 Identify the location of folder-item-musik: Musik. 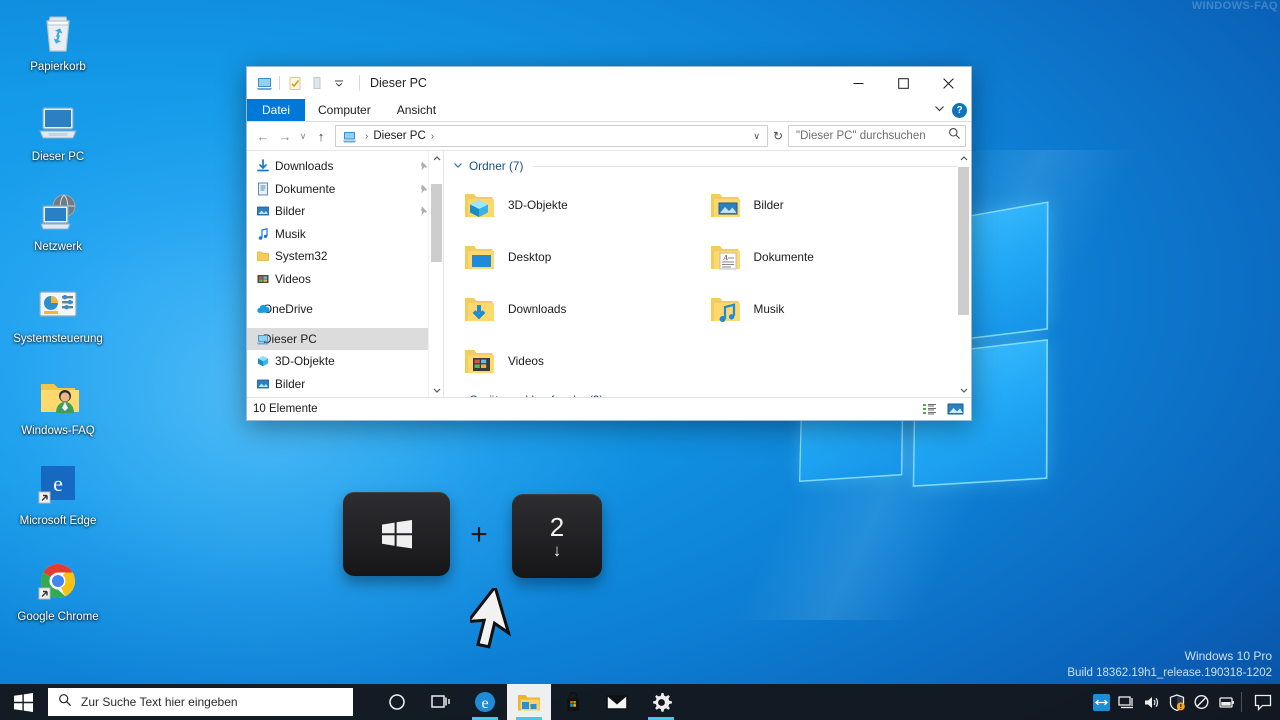
(831, 309).